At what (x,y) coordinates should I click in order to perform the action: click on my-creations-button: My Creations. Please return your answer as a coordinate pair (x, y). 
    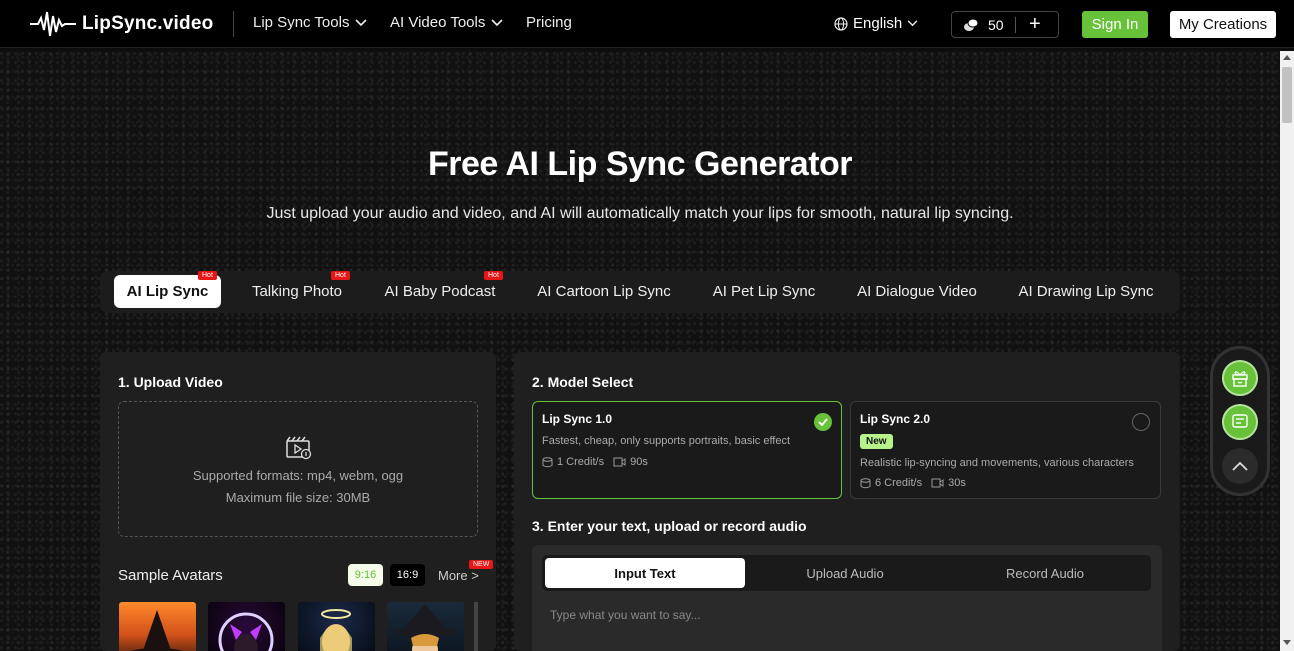
    Looking at the image, I should click on (1223, 24).